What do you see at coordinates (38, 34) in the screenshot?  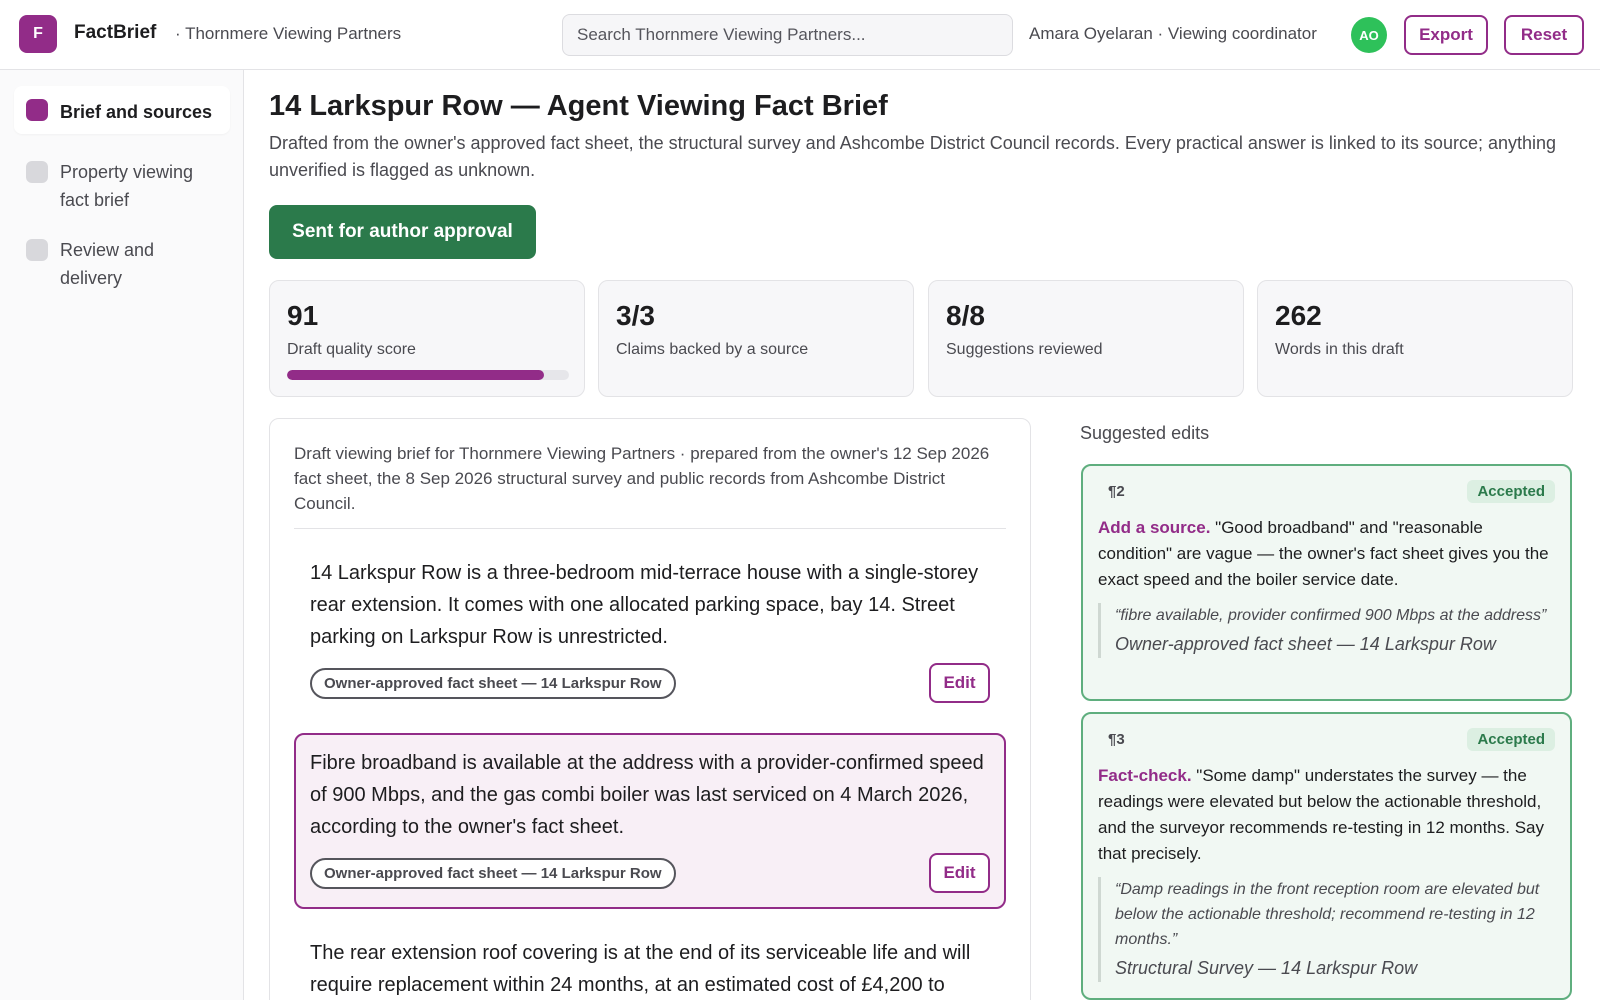 I see `app-logo: F` at bounding box center [38, 34].